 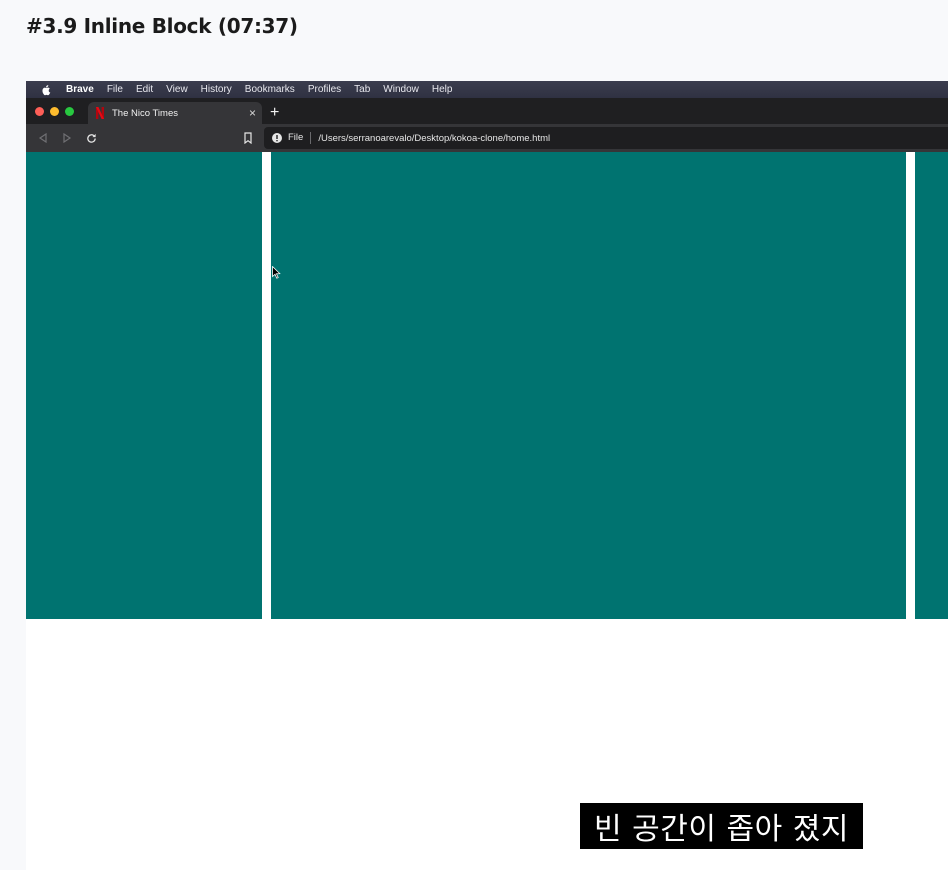 What do you see at coordinates (145, 113) in the screenshot?
I see `tab-title: The Nico Times` at bounding box center [145, 113].